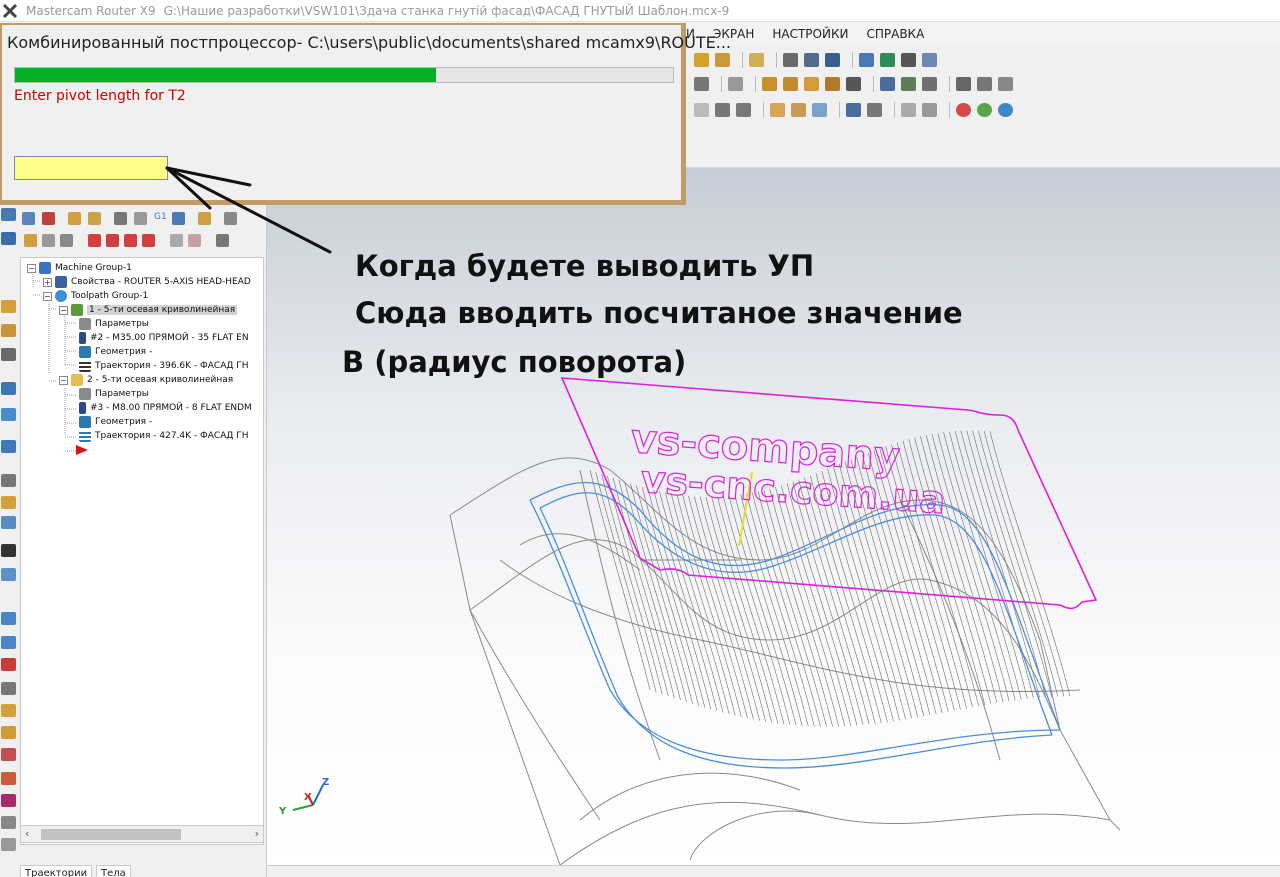 This screenshot has width=1280, height=877. Describe the element at coordinates (208, 176) in the screenshot. I see `arrow-head-upper` at that location.